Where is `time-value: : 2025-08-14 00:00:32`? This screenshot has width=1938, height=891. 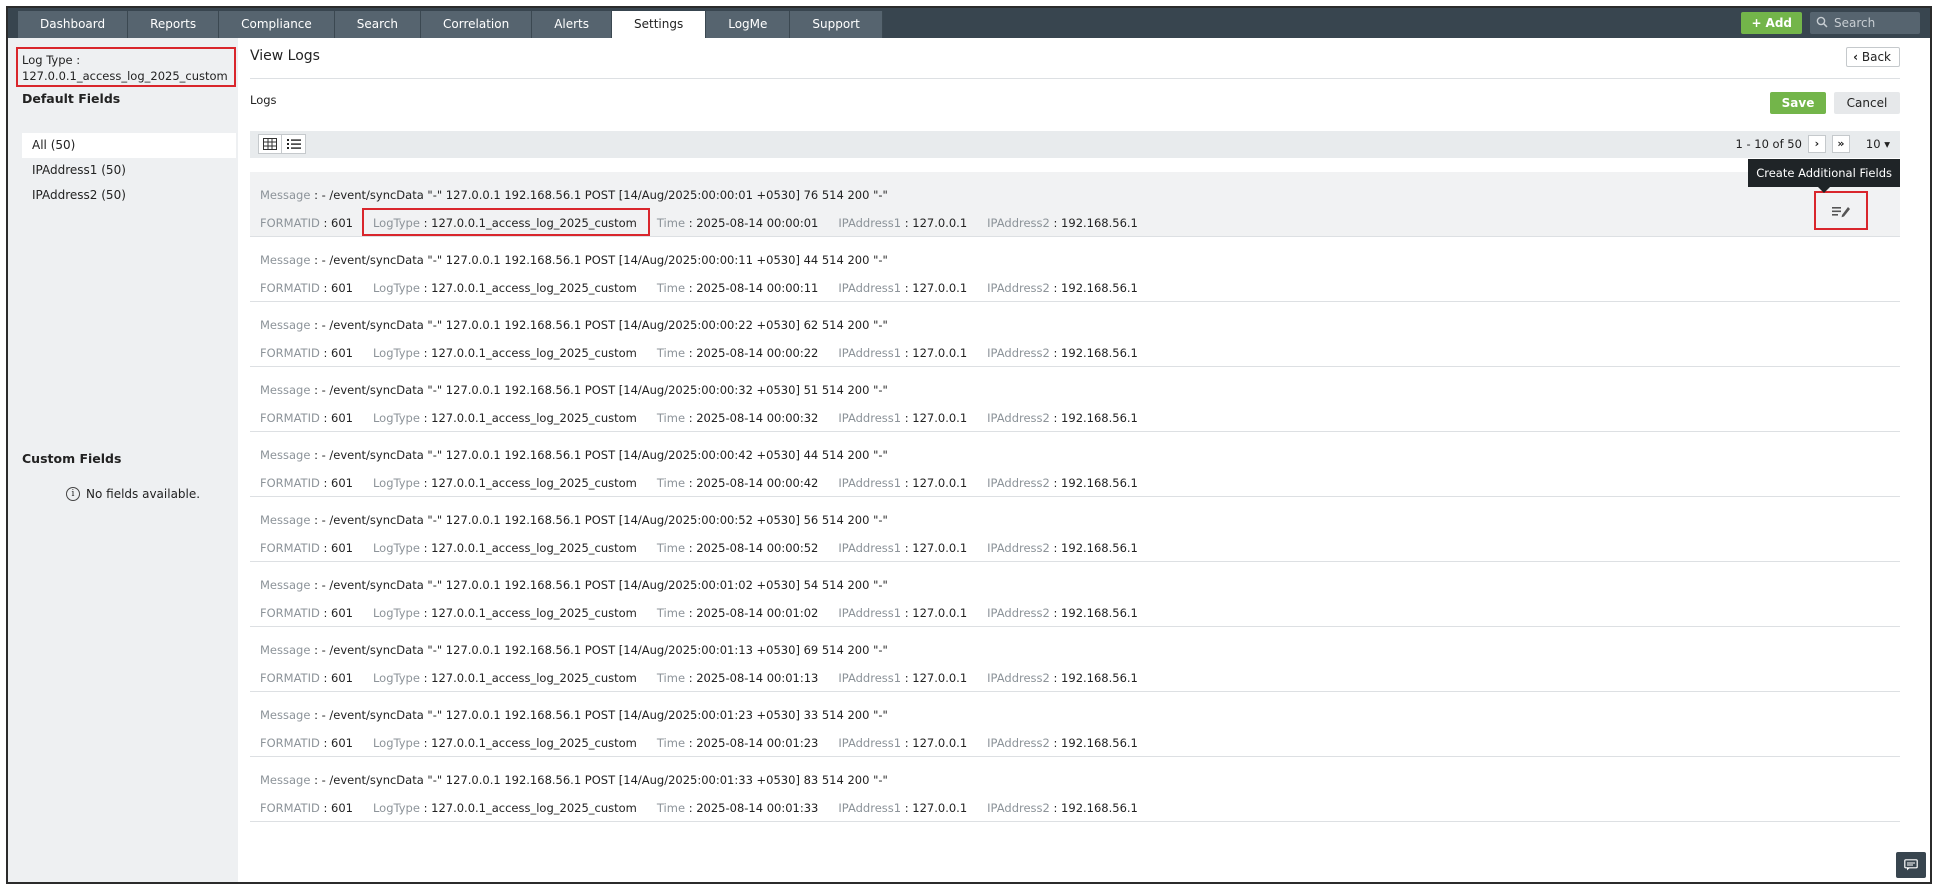
time-value: : 2025-08-14 00:00:32 is located at coordinates (753, 418).